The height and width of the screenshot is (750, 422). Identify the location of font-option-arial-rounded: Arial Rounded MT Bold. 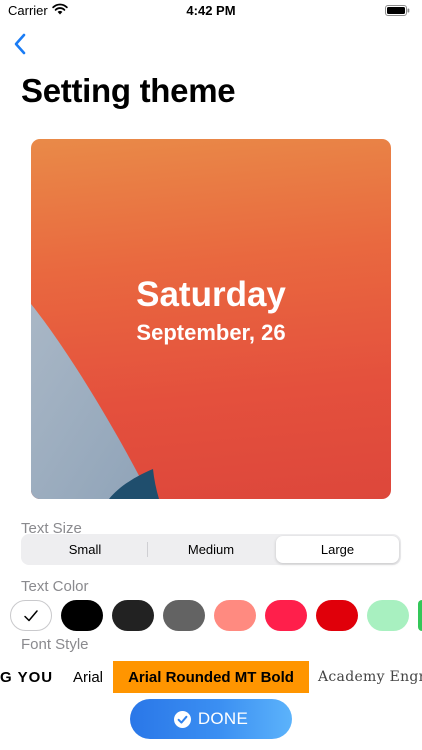
(211, 677).